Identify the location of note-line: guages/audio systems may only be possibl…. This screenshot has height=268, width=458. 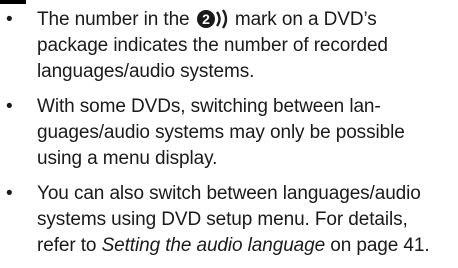
(221, 132).